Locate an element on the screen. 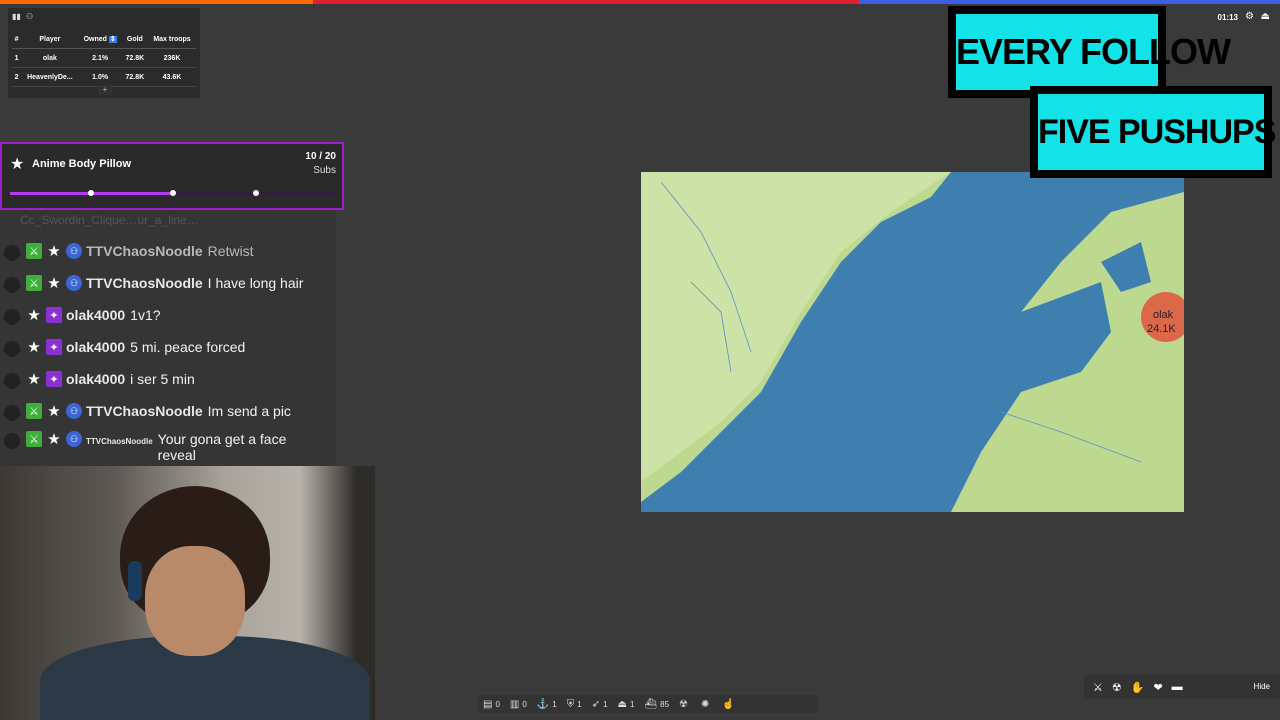 This screenshot has height=720, width=1280. build-item: ⛨ 1 is located at coordinates (574, 704).